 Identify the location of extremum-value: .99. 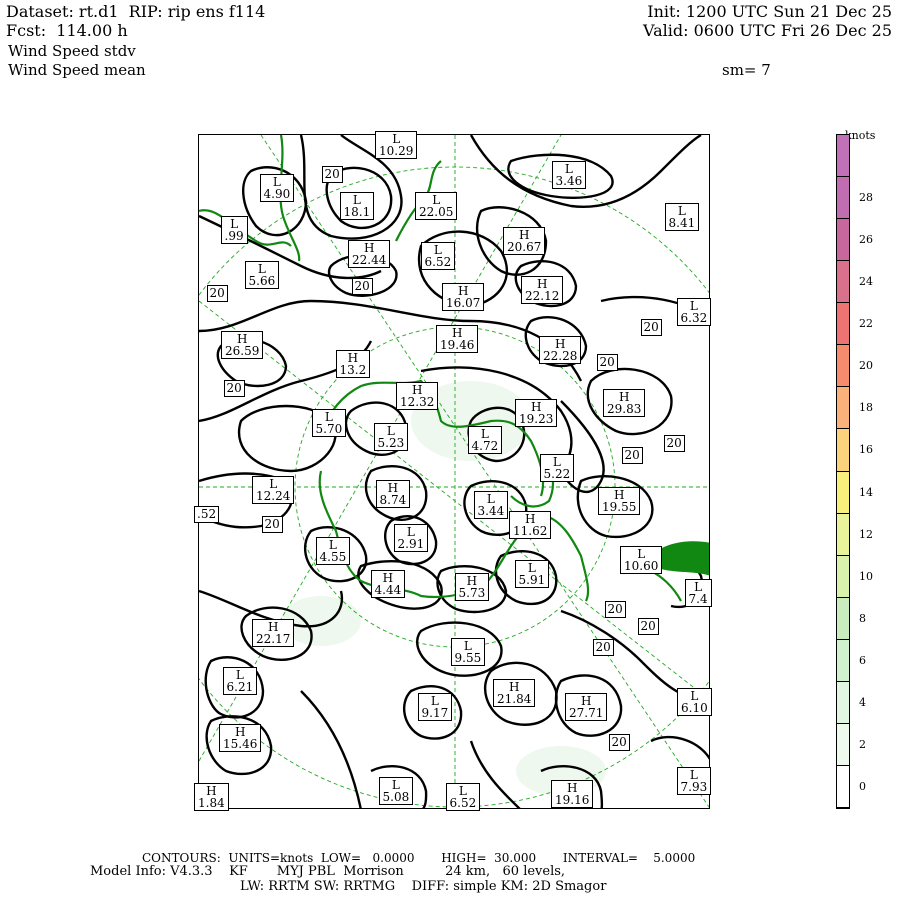
(234, 236).